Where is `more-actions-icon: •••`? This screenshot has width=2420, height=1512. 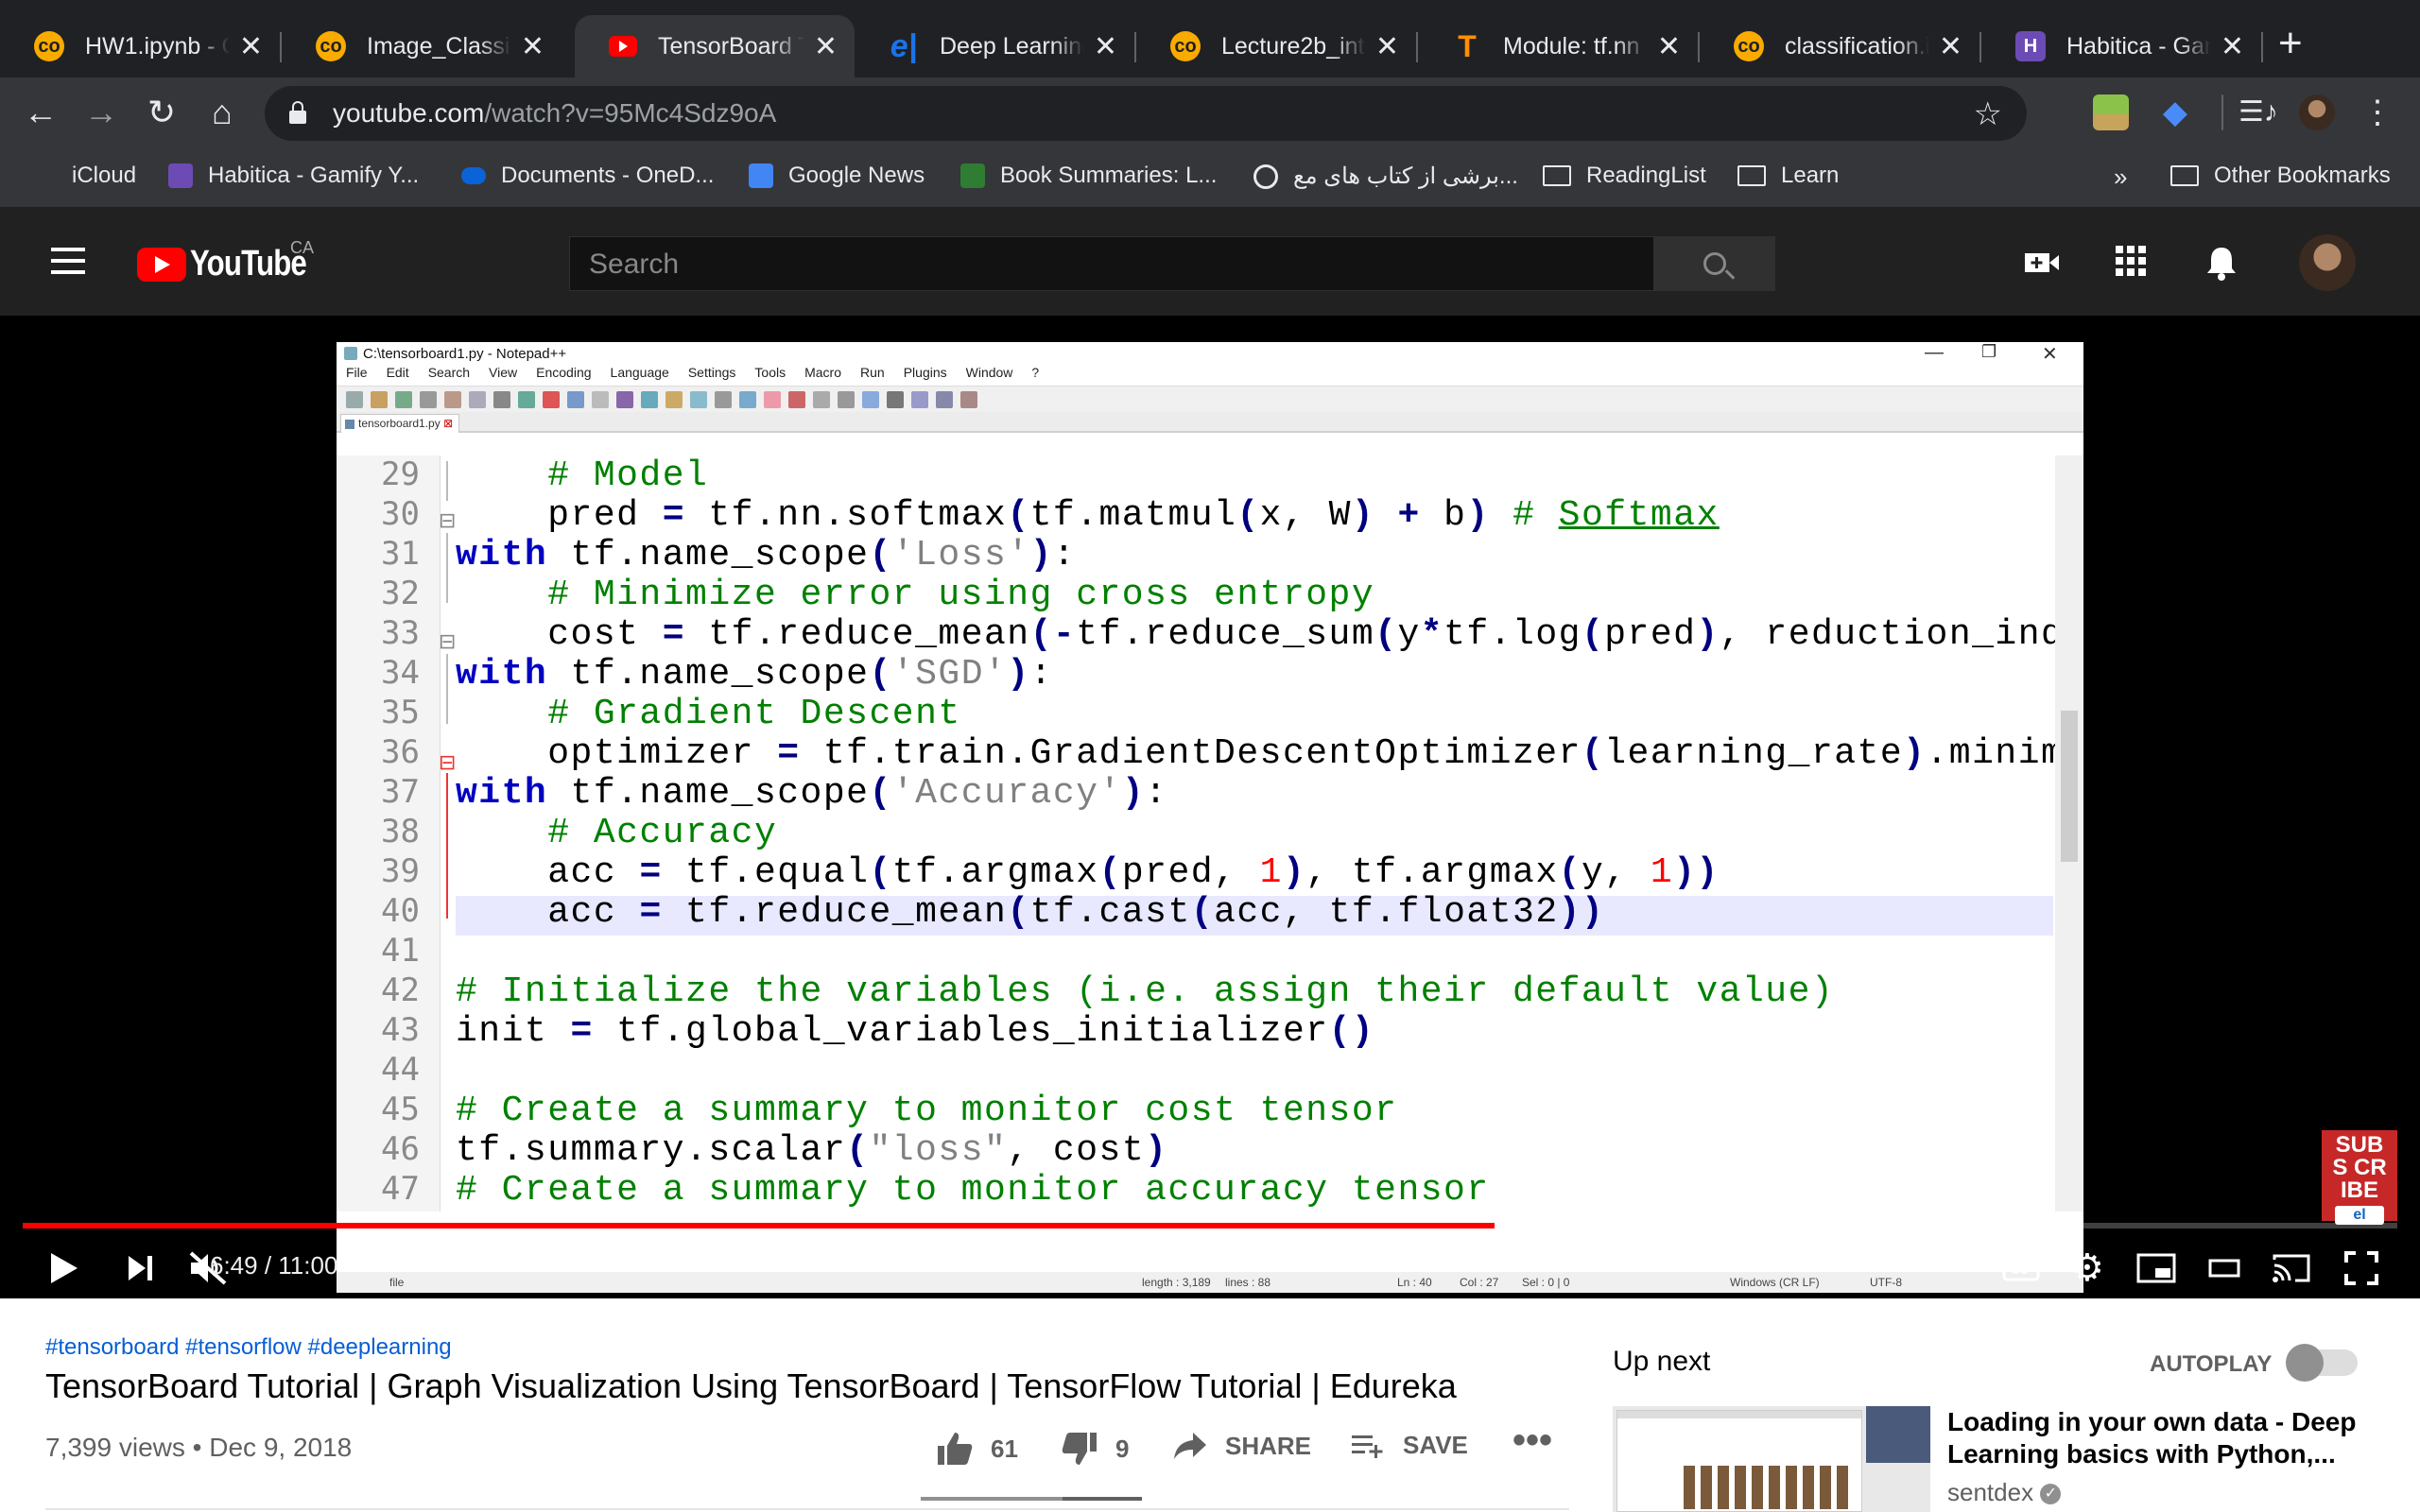 more-actions-icon: ••• is located at coordinates (1532, 1440).